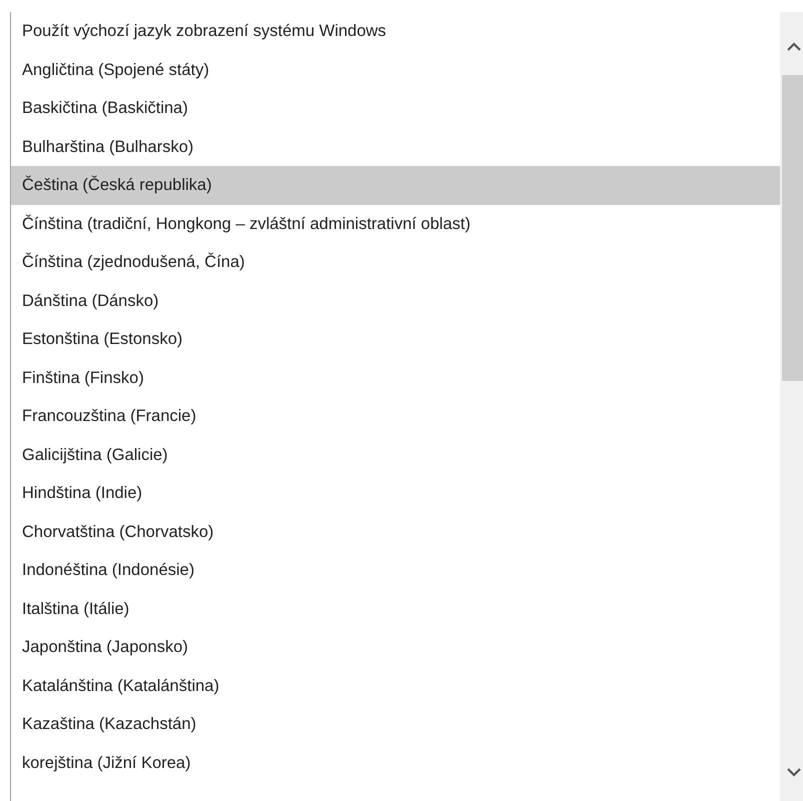 Image resolution: width=803 pixels, height=801 pixels. I want to click on language-item: korejština (Jižní Korea), so click(395, 763).